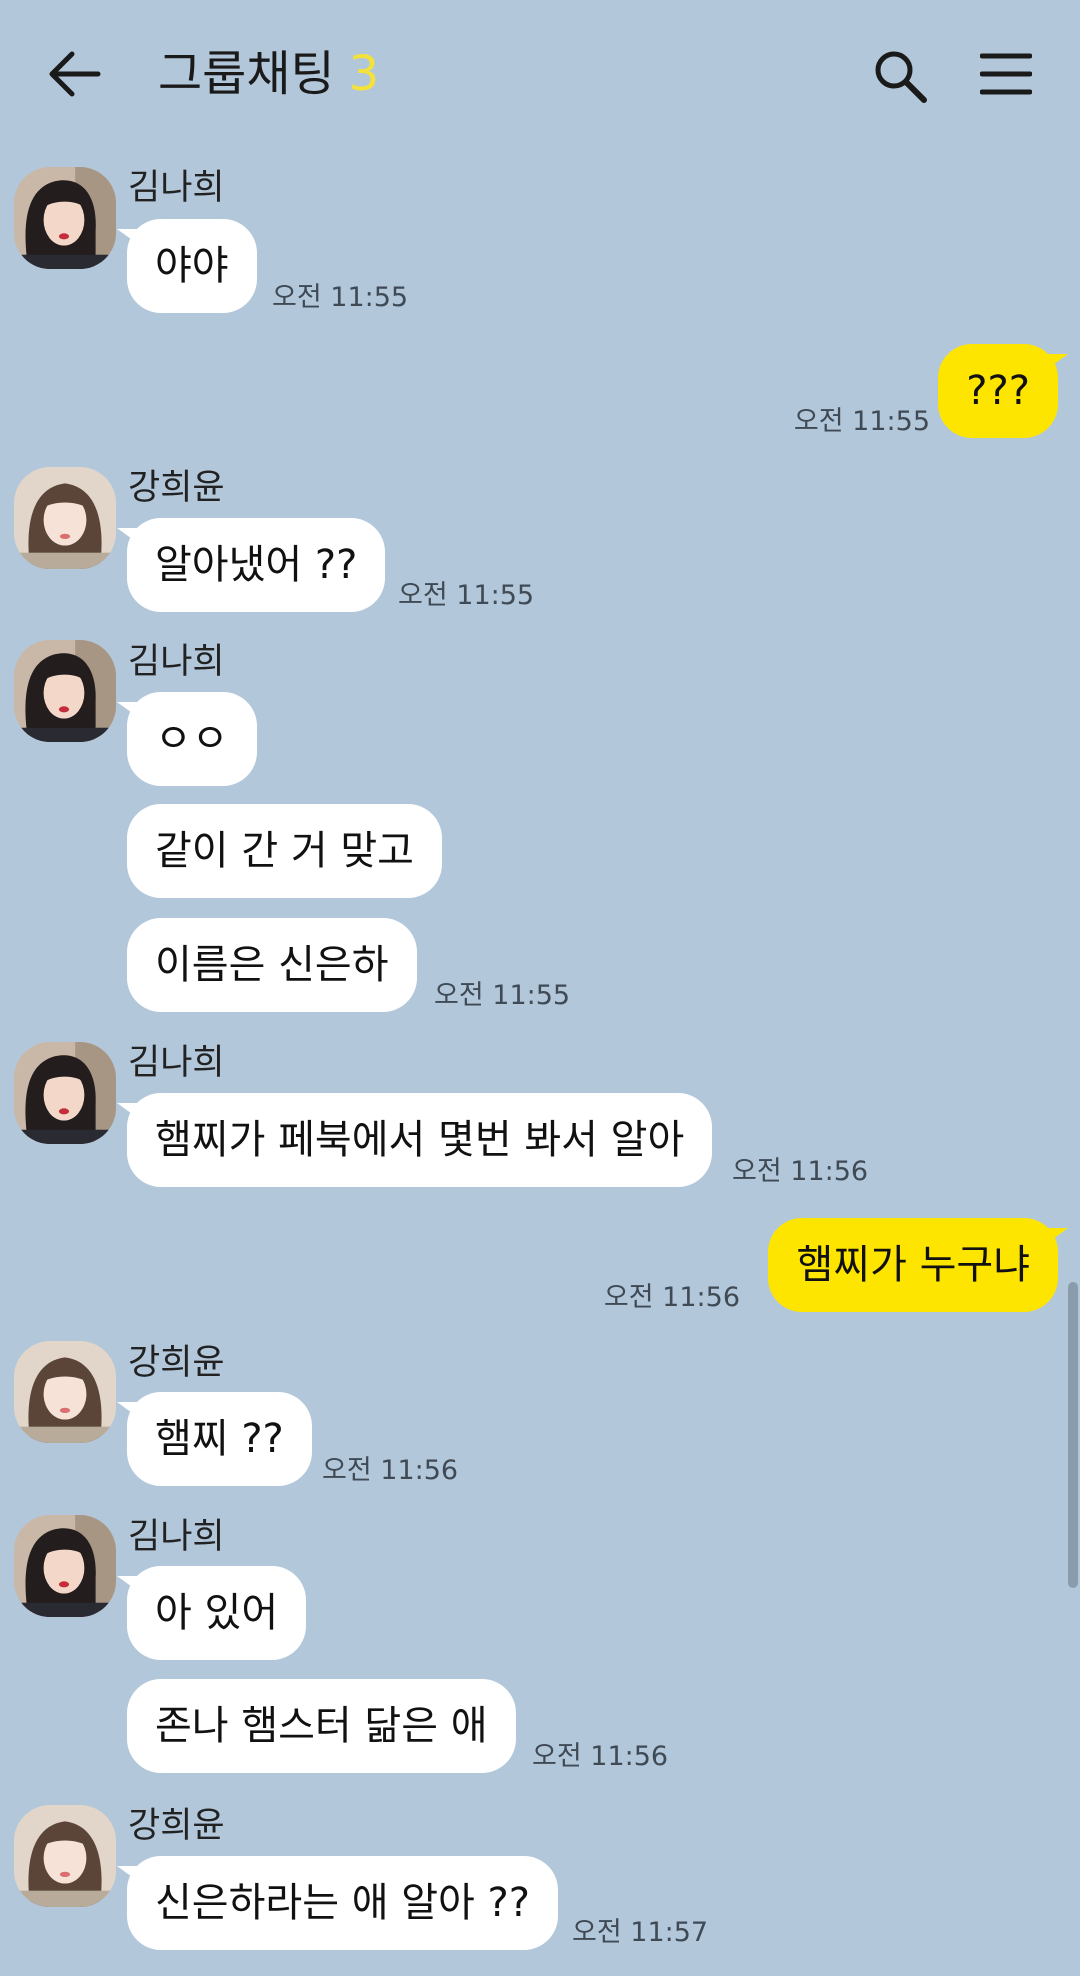 This screenshot has height=1976, width=1080. What do you see at coordinates (321, 1726) in the screenshot?
I see `message-bubble: 존나 햄스터 닮은 애` at bounding box center [321, 1726].